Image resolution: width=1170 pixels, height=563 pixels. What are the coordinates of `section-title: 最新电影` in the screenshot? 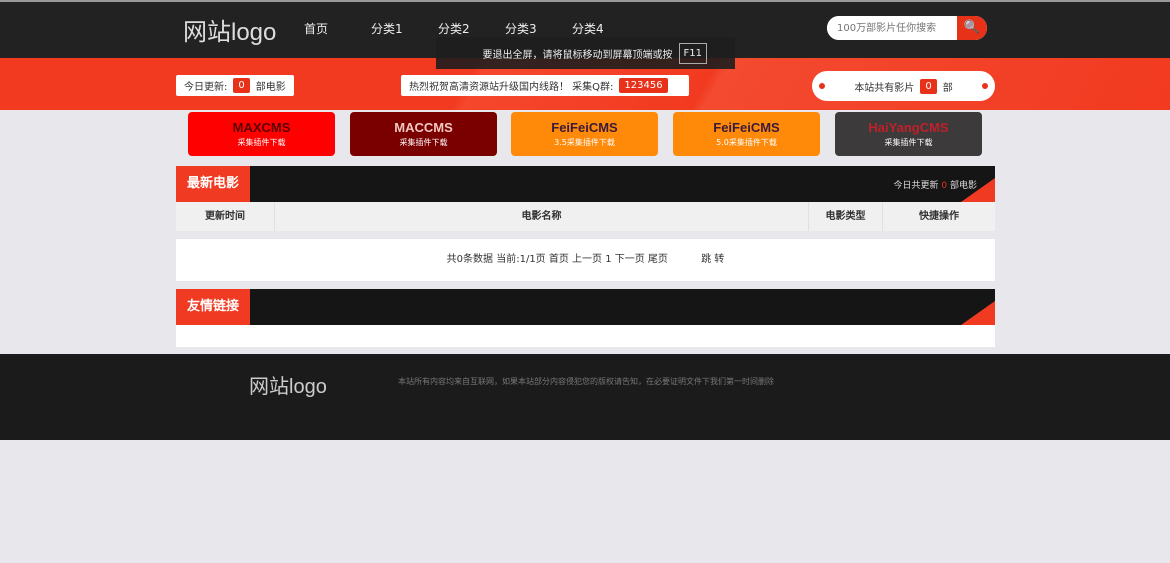 It's located at (213, 184).